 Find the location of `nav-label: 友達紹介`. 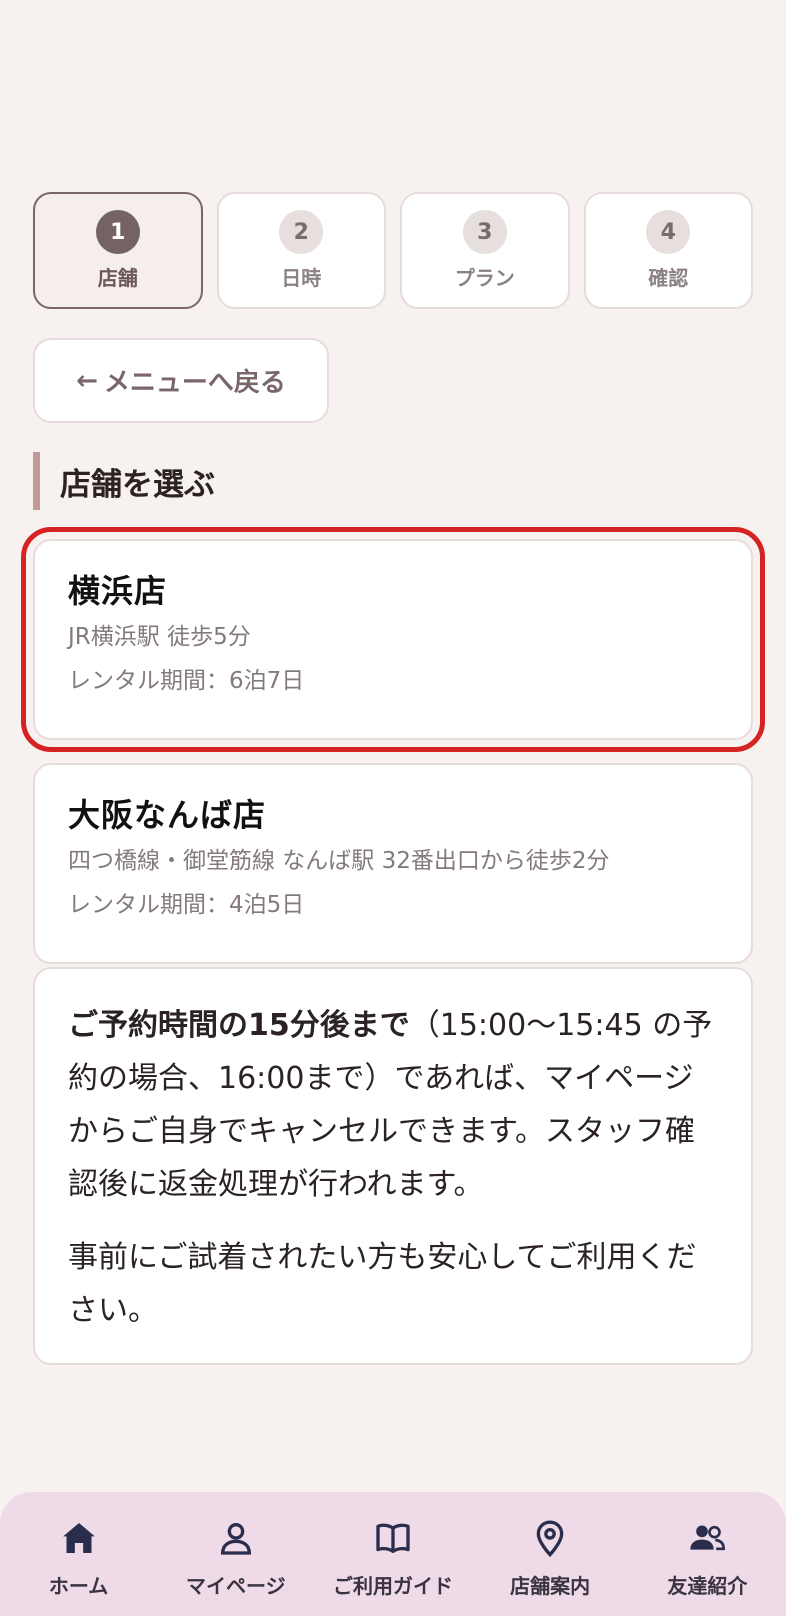

nav-label: 友達紹介 is located at coordinates (707, 1586).